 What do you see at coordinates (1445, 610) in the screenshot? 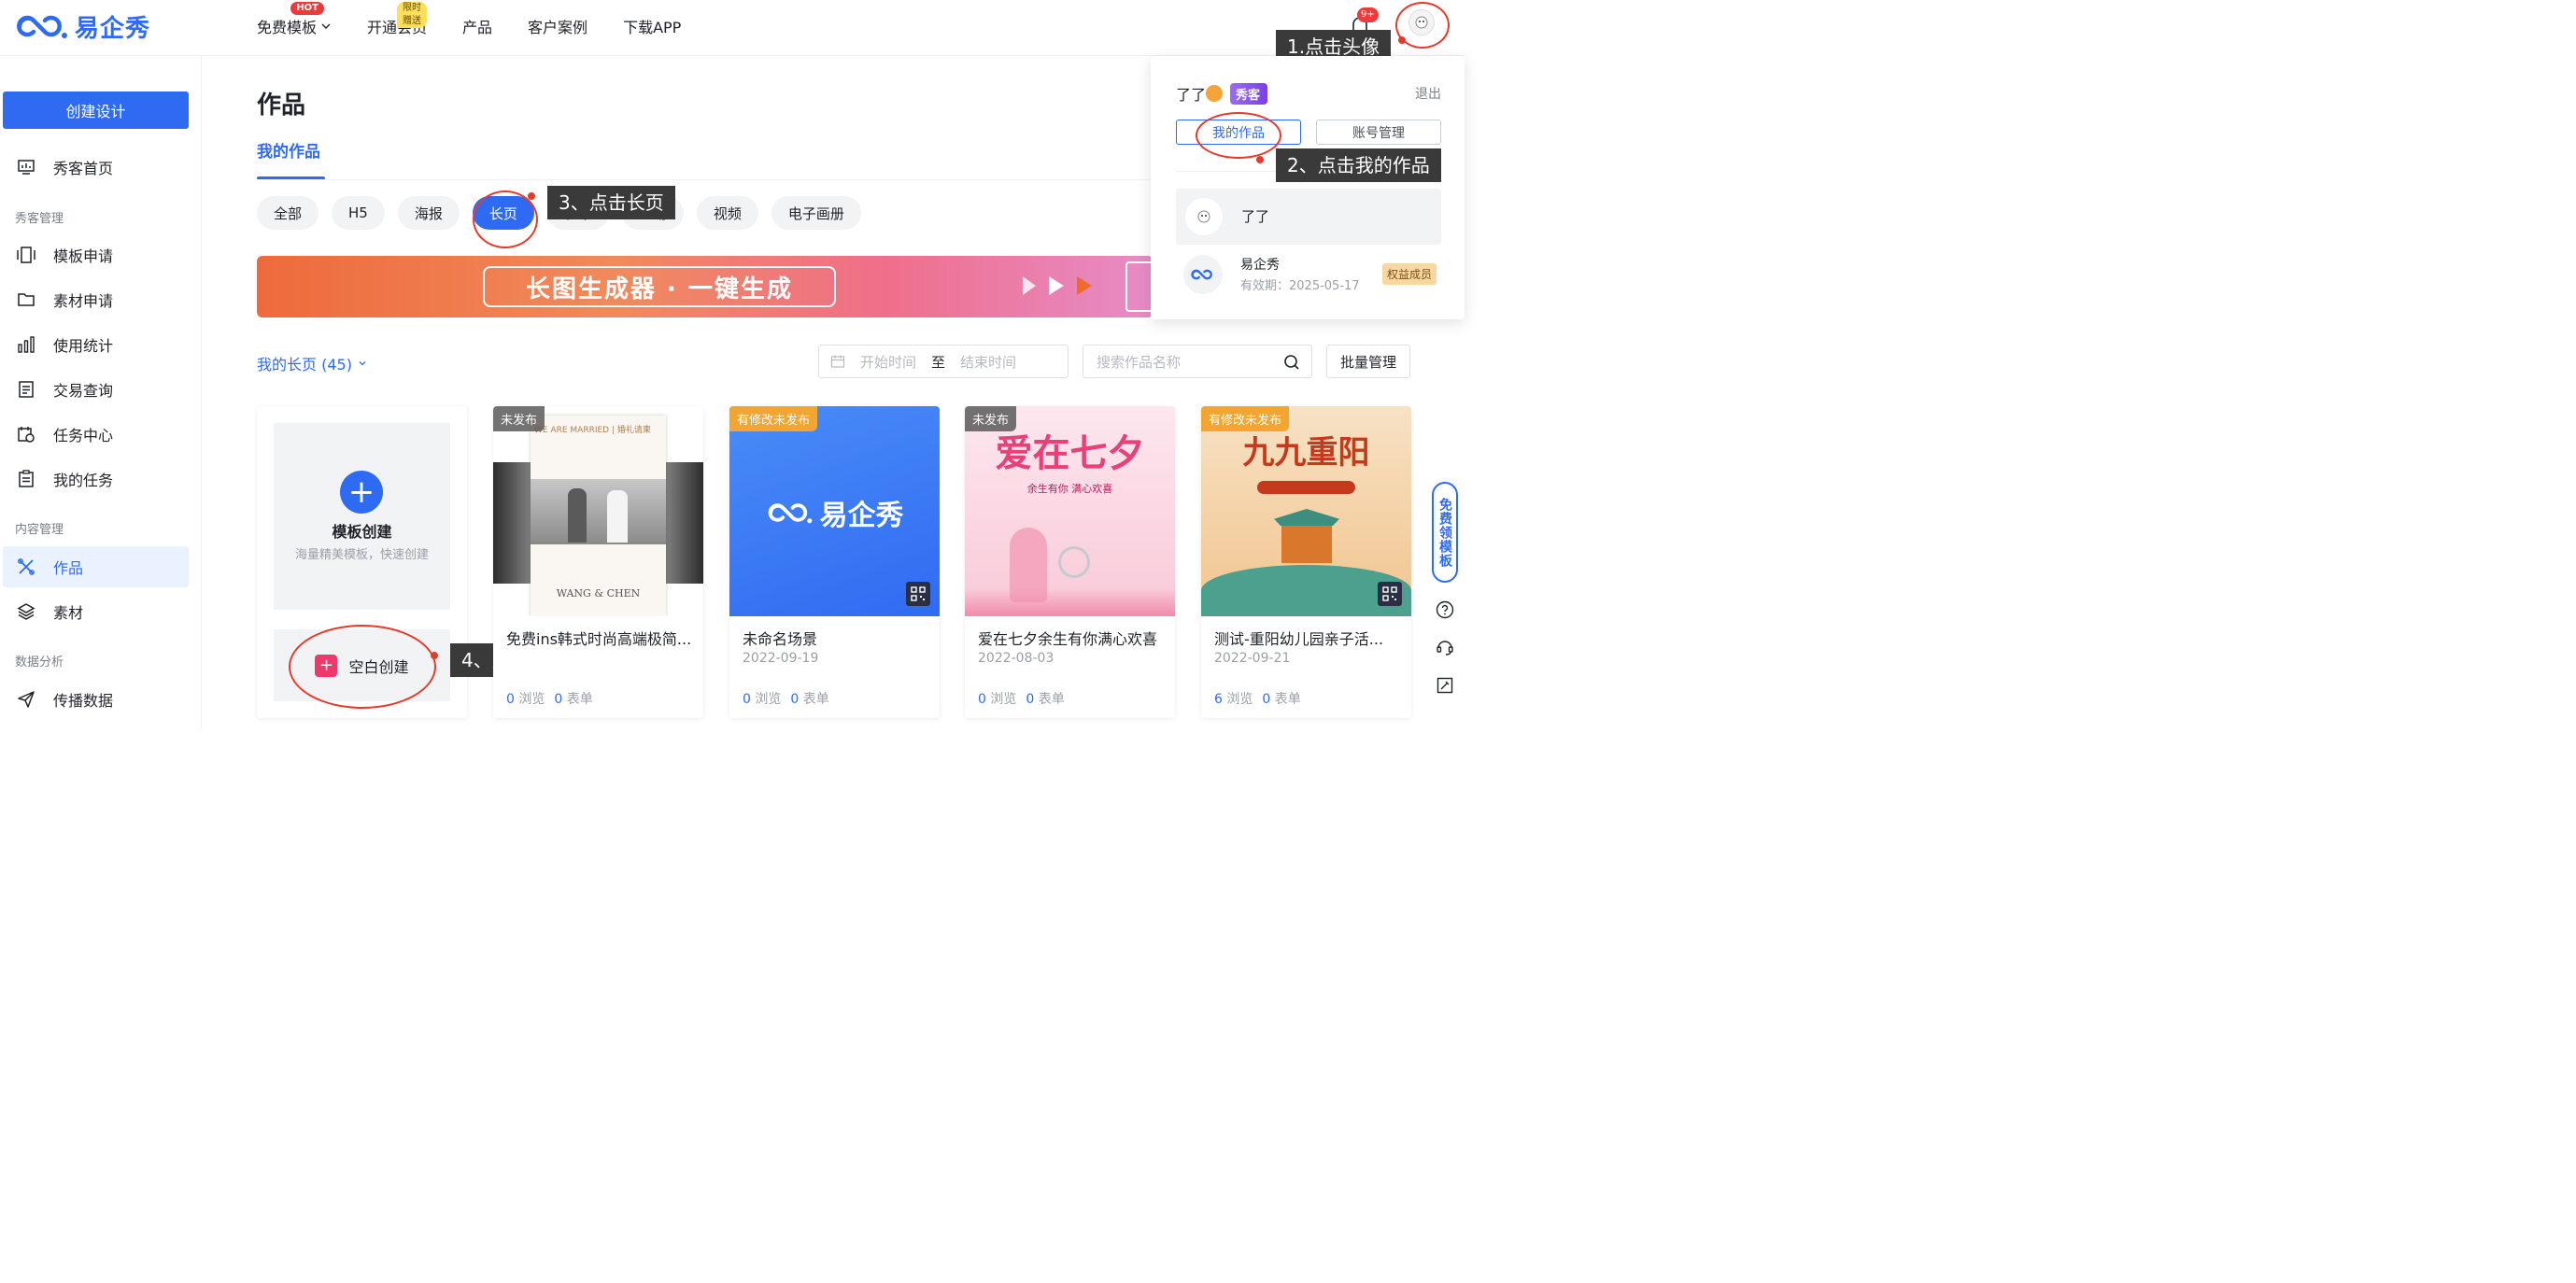
I see `help-icon` at bounding box center [1445, 610].